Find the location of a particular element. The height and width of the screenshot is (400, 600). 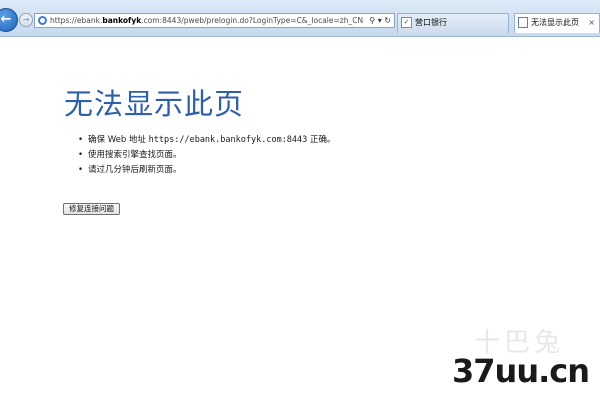

forward-button: → is located at coordinates (26, 20).